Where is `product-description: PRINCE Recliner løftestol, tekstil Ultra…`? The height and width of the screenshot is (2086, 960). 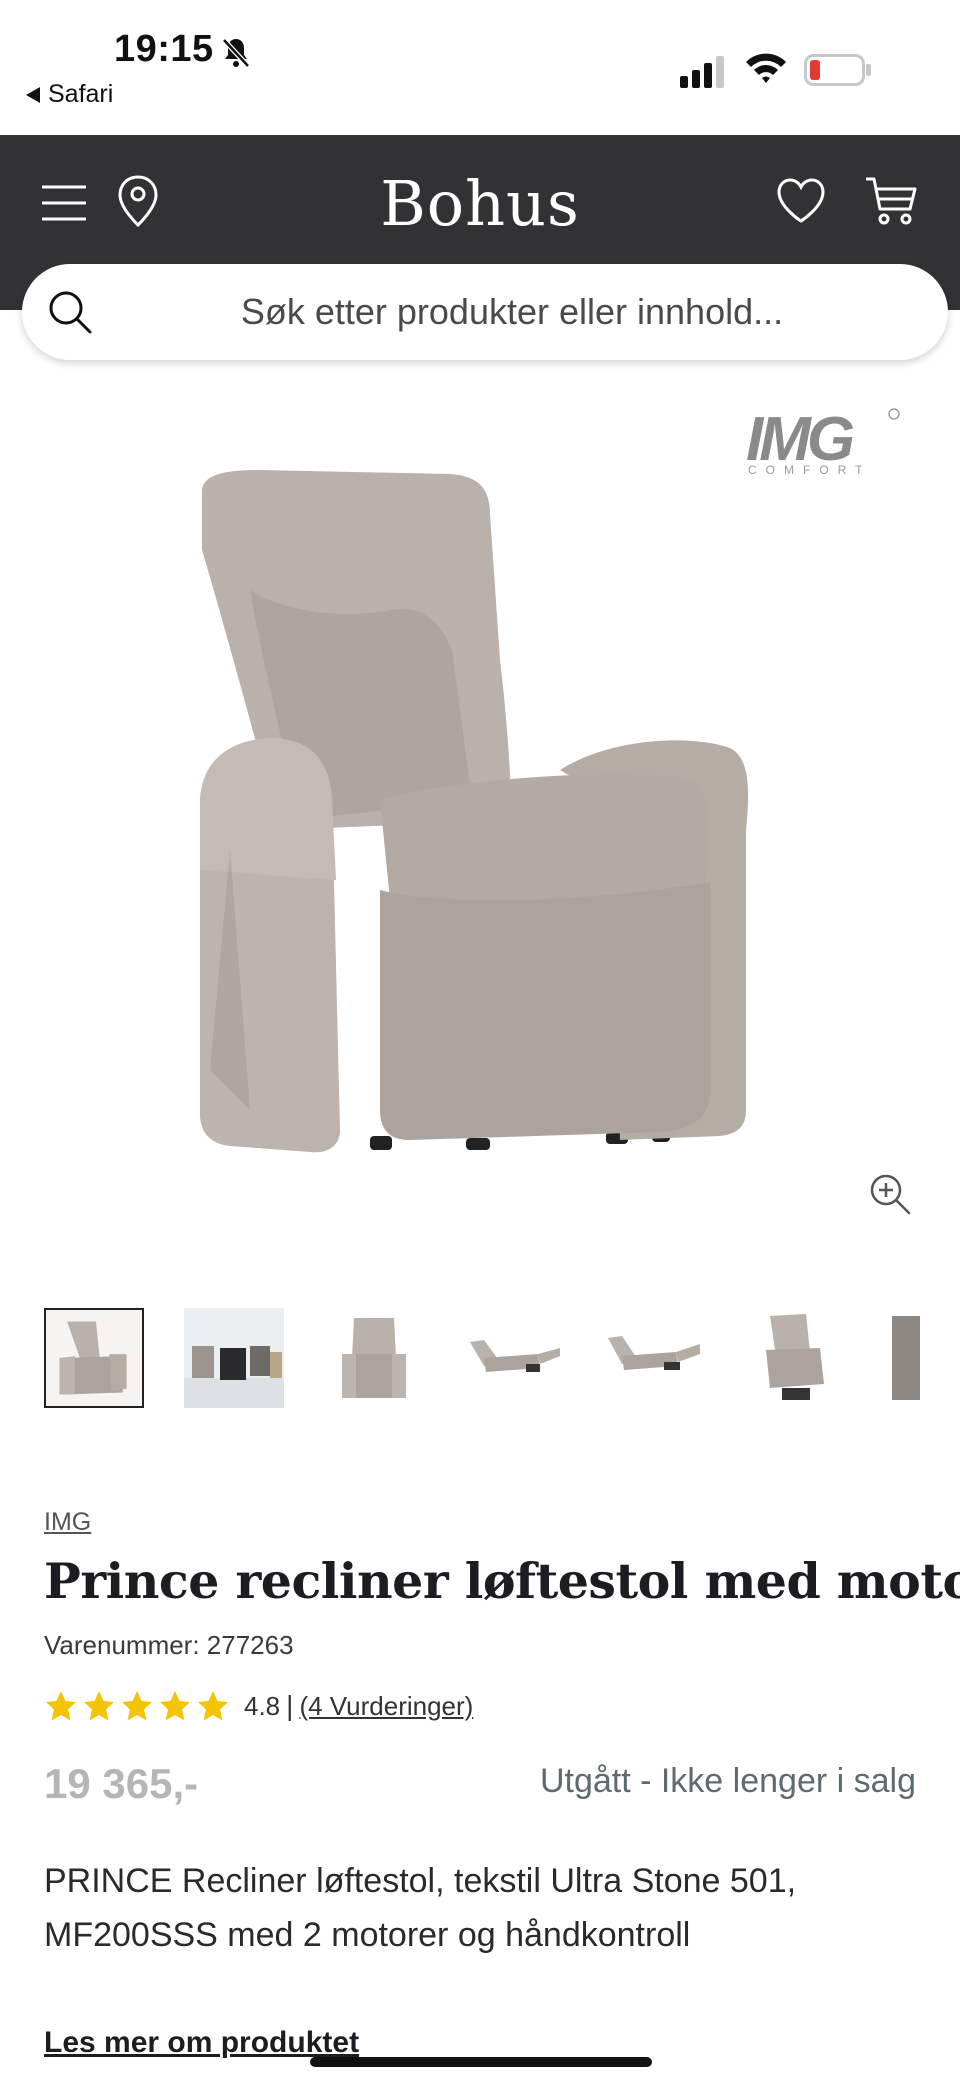
product-description: PRINCE Recliner løftestol, tekstil Ultra… is located at coordinates (420, 1908).